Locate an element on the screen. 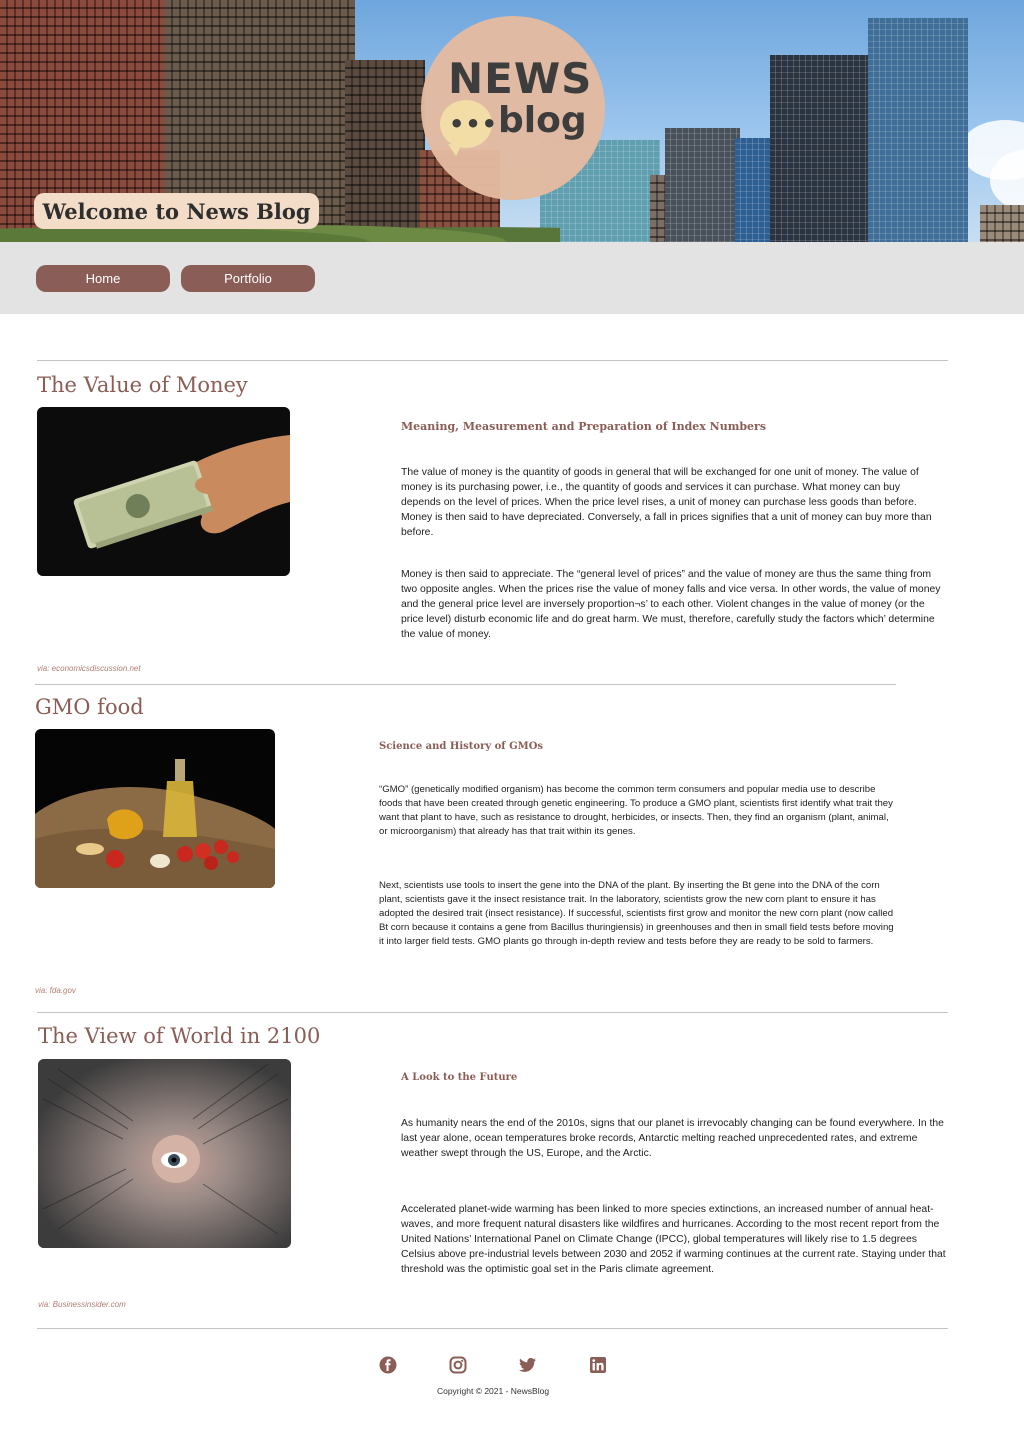 This screenshot has height=1435, width=1024. article-subtitle: Science and History of GMOs is located at coordinates (461, 746).